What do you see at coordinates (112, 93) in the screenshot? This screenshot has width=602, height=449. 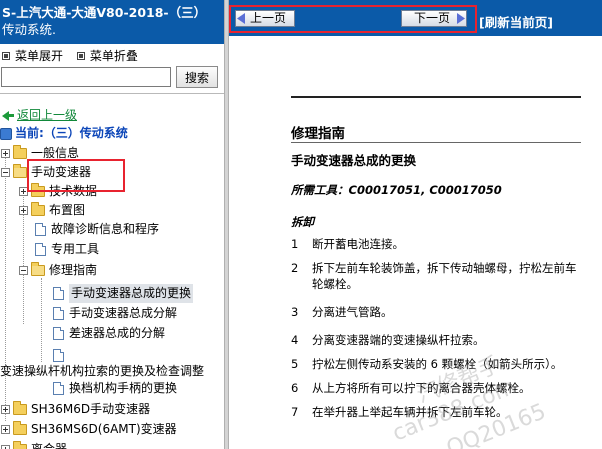 I see `left-divider` at bounding box center [112, 93].